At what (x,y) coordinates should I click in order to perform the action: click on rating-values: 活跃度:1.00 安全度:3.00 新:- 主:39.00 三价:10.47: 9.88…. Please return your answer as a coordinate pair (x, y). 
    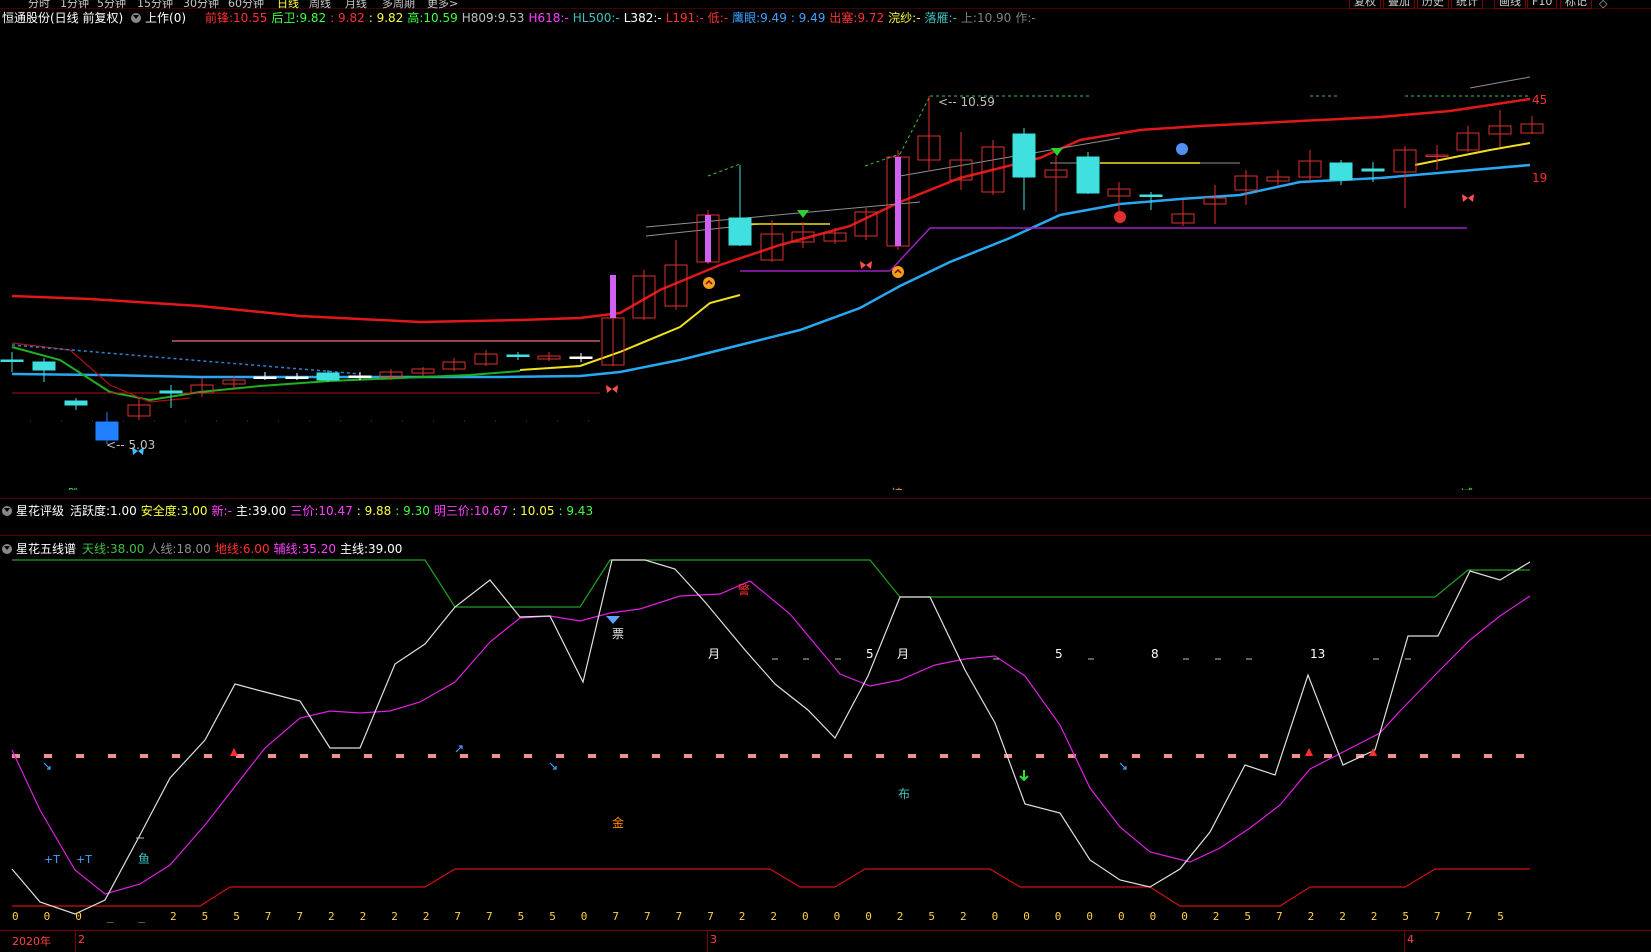
    Looking at the image, I should click on (333, 511).